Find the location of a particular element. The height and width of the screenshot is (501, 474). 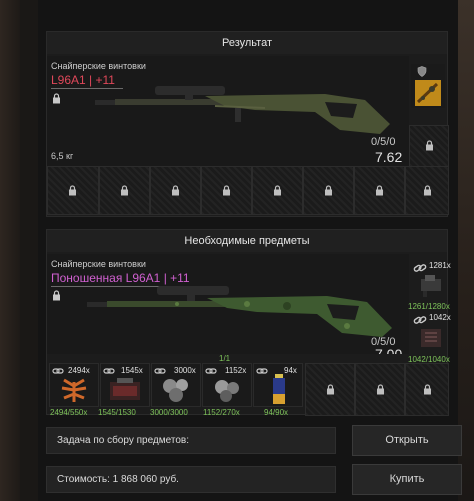

box-icon is located at coordinates (125, 389).